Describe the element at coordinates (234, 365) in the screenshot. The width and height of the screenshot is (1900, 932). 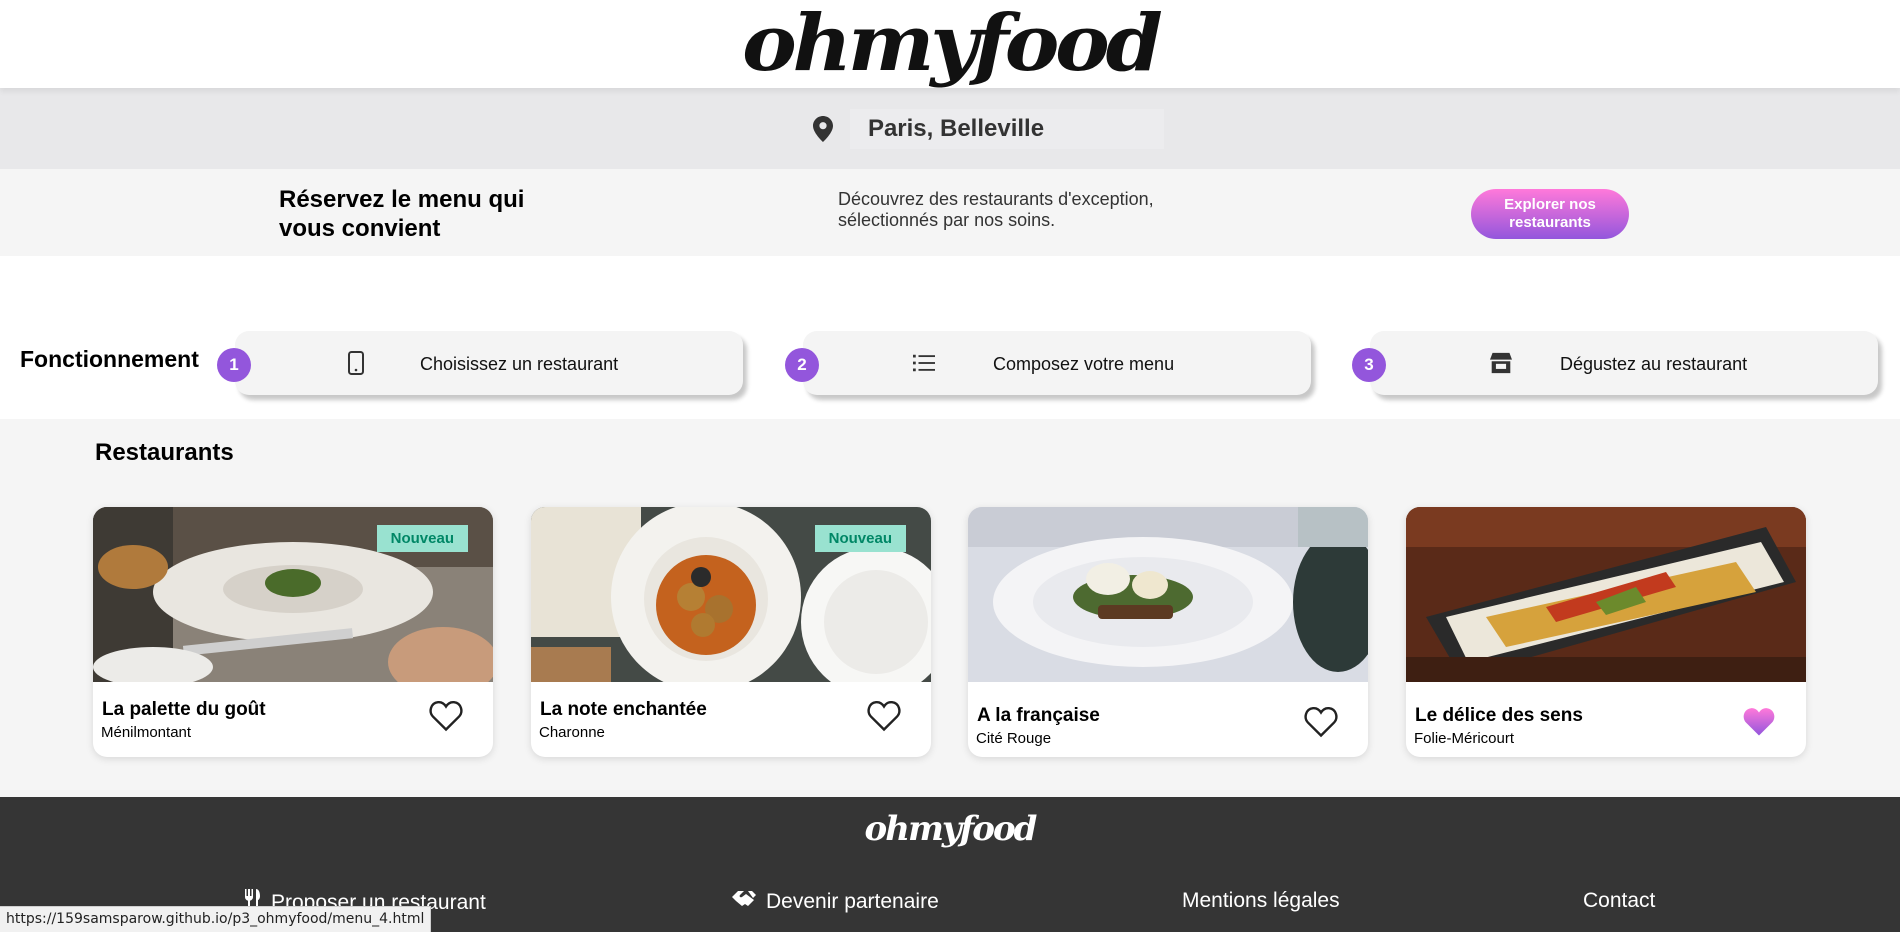
I see `step-number: 1` at that location.